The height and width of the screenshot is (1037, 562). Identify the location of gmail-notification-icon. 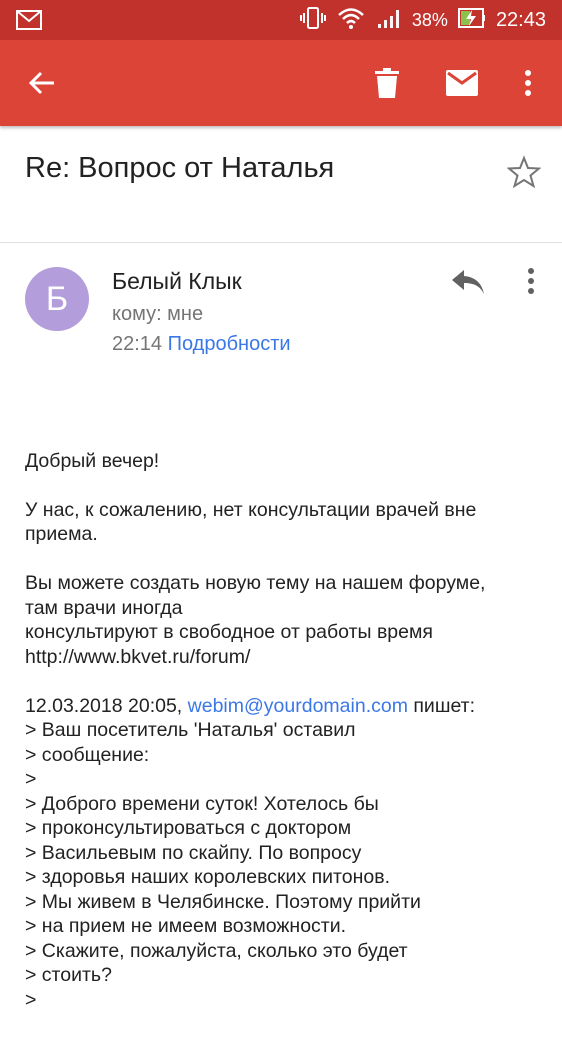
(29, 22).